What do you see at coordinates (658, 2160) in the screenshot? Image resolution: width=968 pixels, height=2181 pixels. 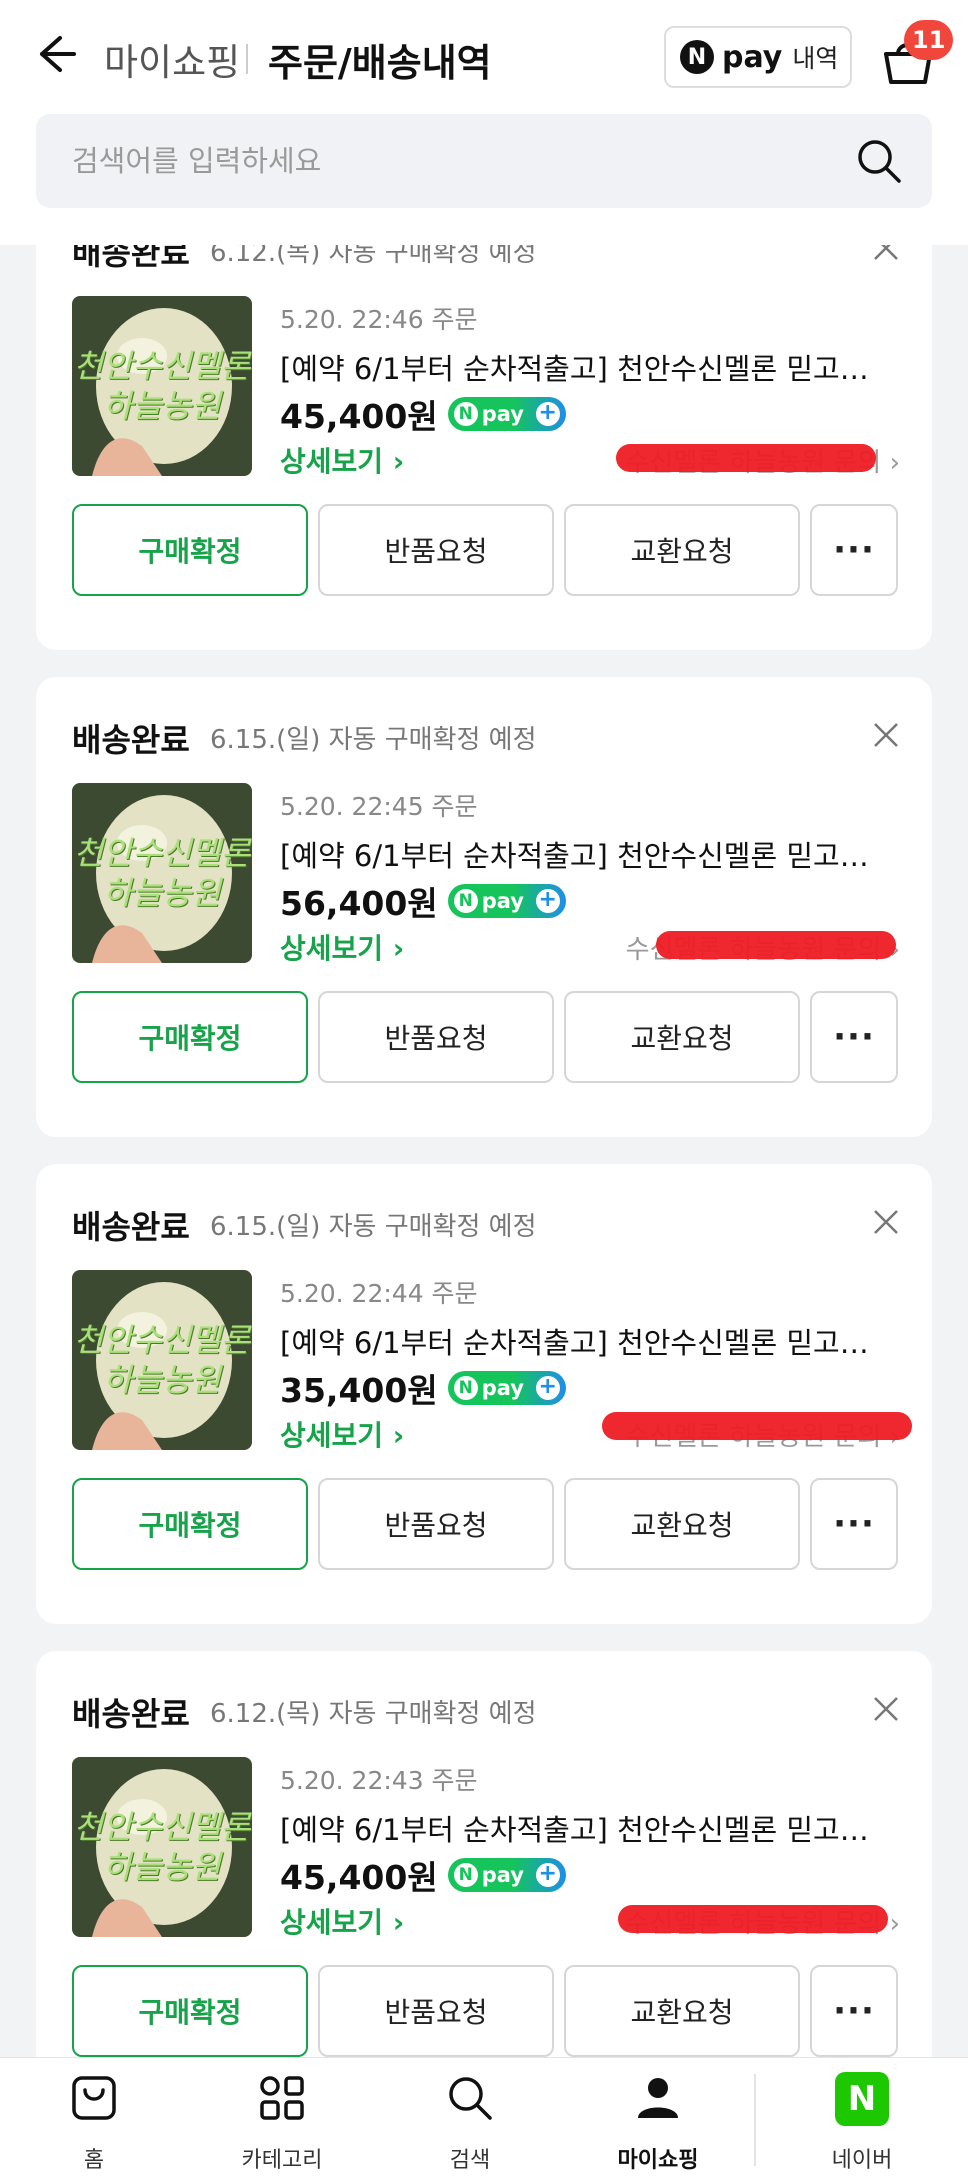 I see `nav-label: 마이쇼핑` at bounding box center [658, 2160].